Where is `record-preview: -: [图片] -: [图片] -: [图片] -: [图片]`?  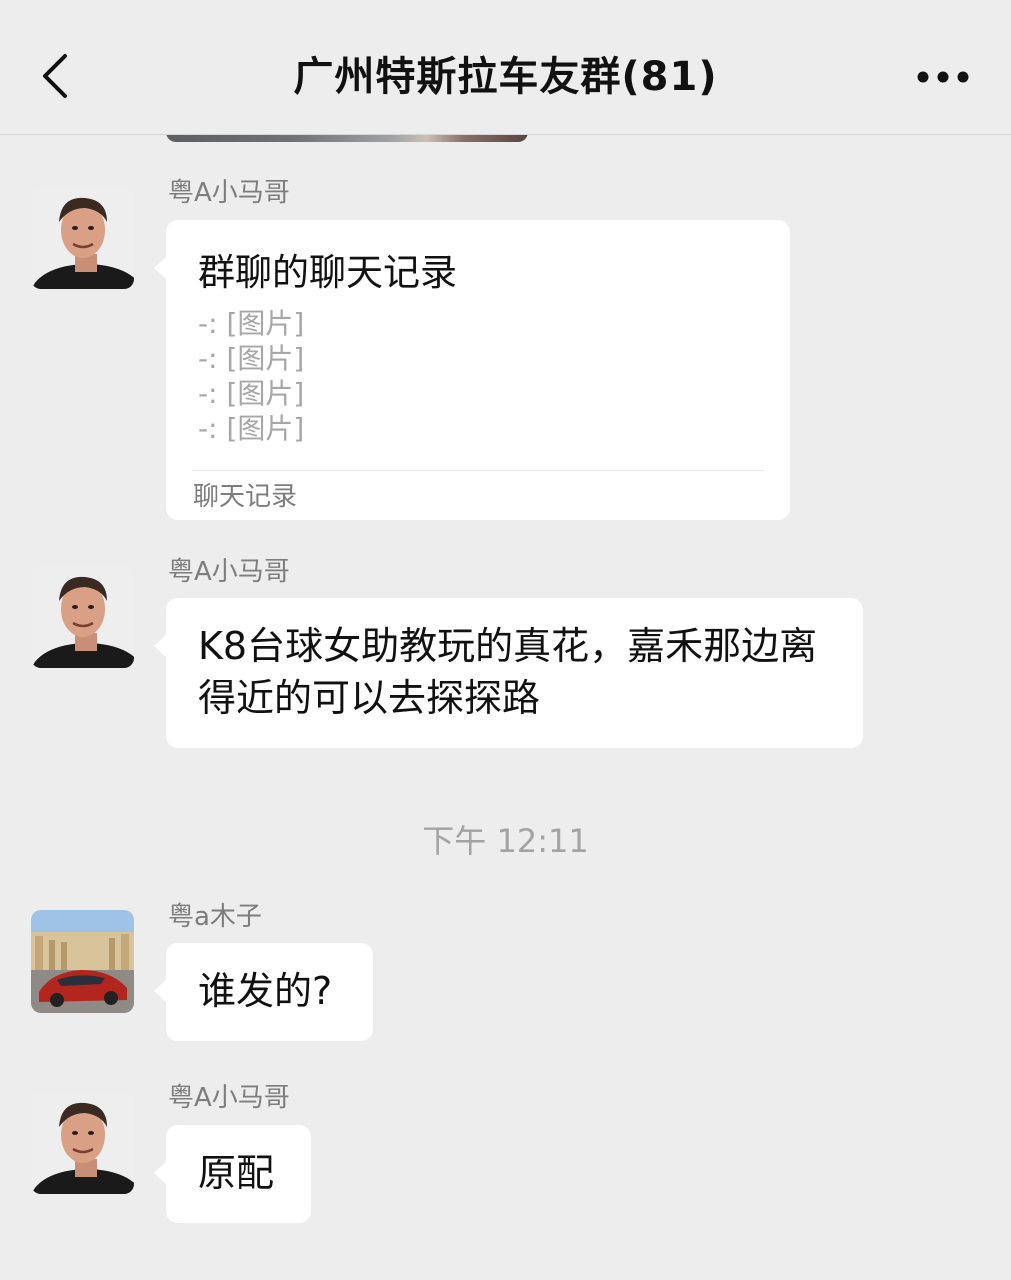
record-preview: -: [图片] -: [图片] -: [图片] -: [图片] is located at coordinates (251, 376).